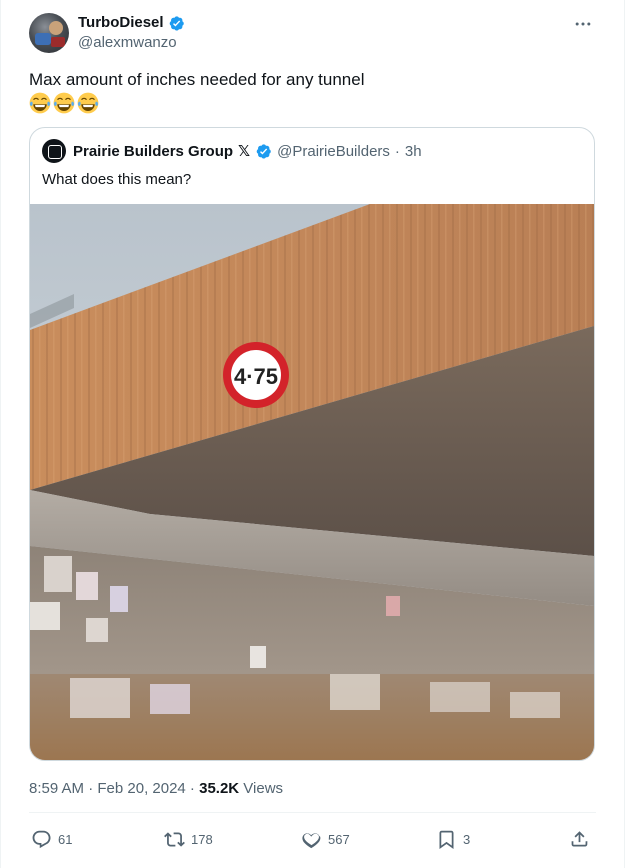 Image resolution: width=625 pixels, height=868 pixels. I want to click on quoted-tweet-text: What does this mean?, so click(117, 179).